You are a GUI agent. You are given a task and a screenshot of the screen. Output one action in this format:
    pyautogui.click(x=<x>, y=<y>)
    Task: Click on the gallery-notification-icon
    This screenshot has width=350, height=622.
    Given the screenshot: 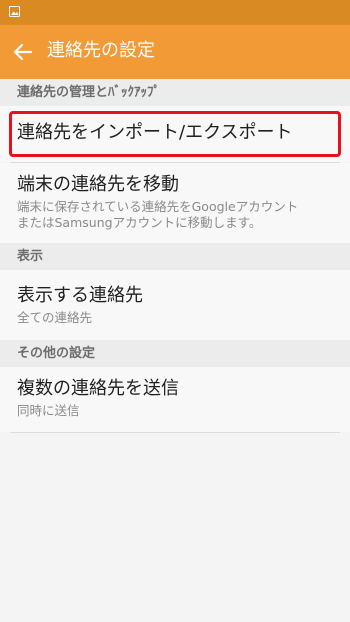 What is the action you would take?
    pyautogui.click(x=14, y=11)
    